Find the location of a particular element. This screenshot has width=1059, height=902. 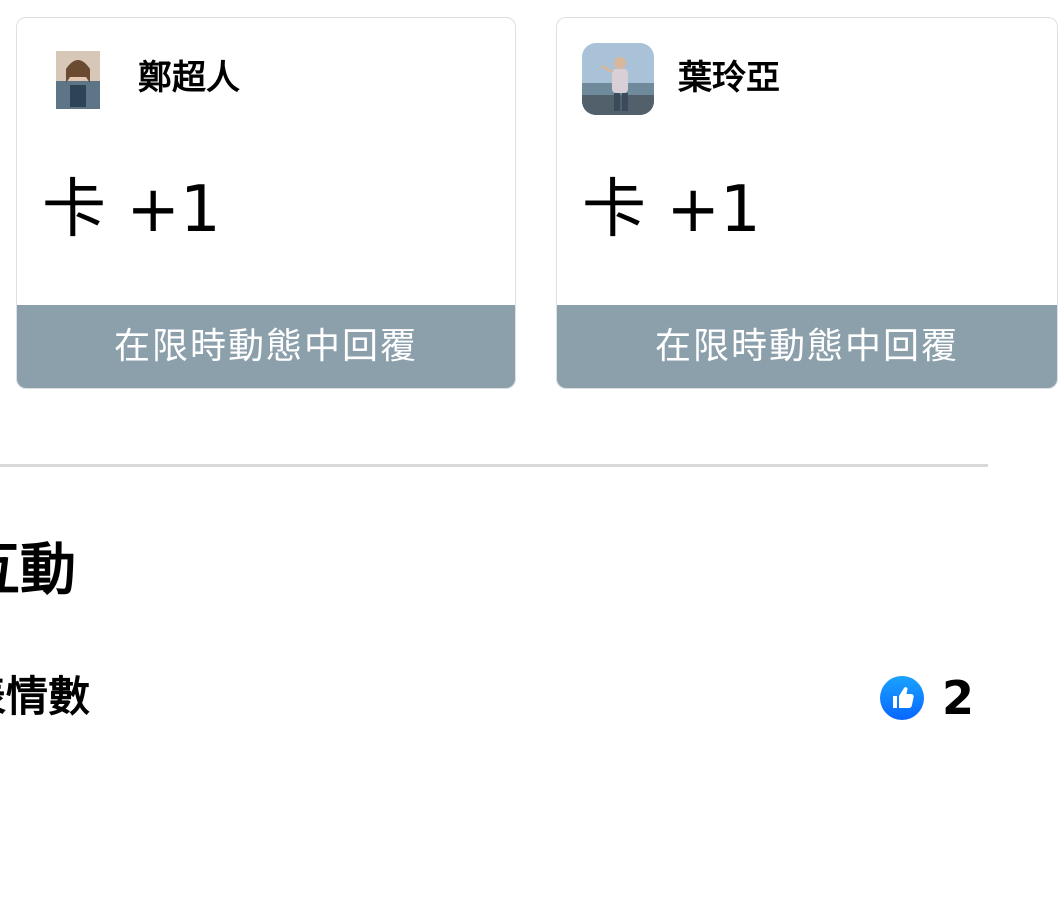

user-name: 葉玲亞 is located at coordinates (729, 78).